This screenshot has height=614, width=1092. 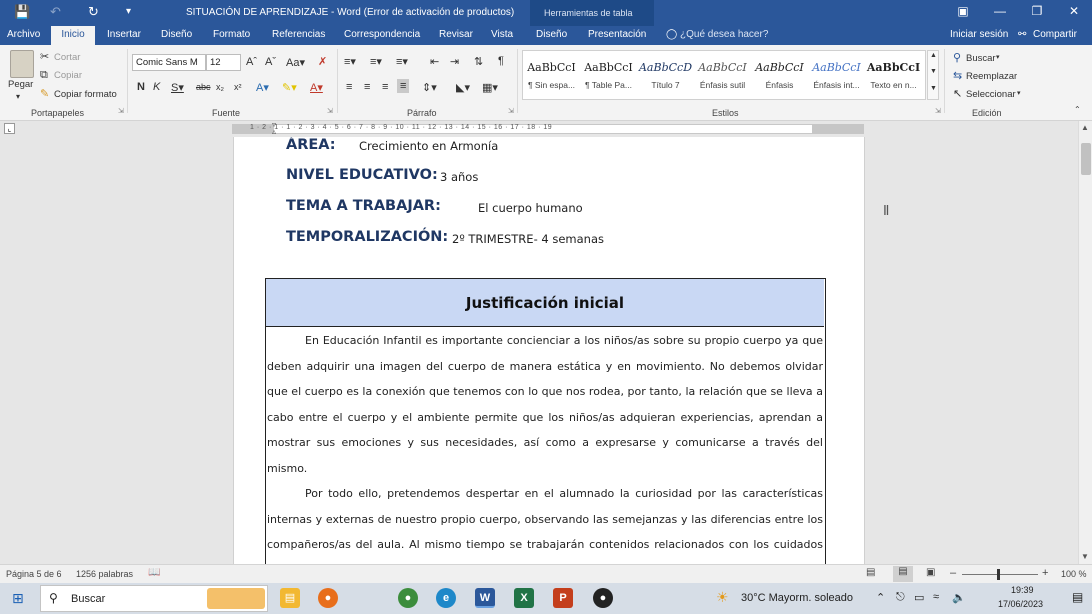 What do you see at coordinates (603, 598) in the screenshot?
I see `recorder-icon: ●` at bounding box center [603, 598].